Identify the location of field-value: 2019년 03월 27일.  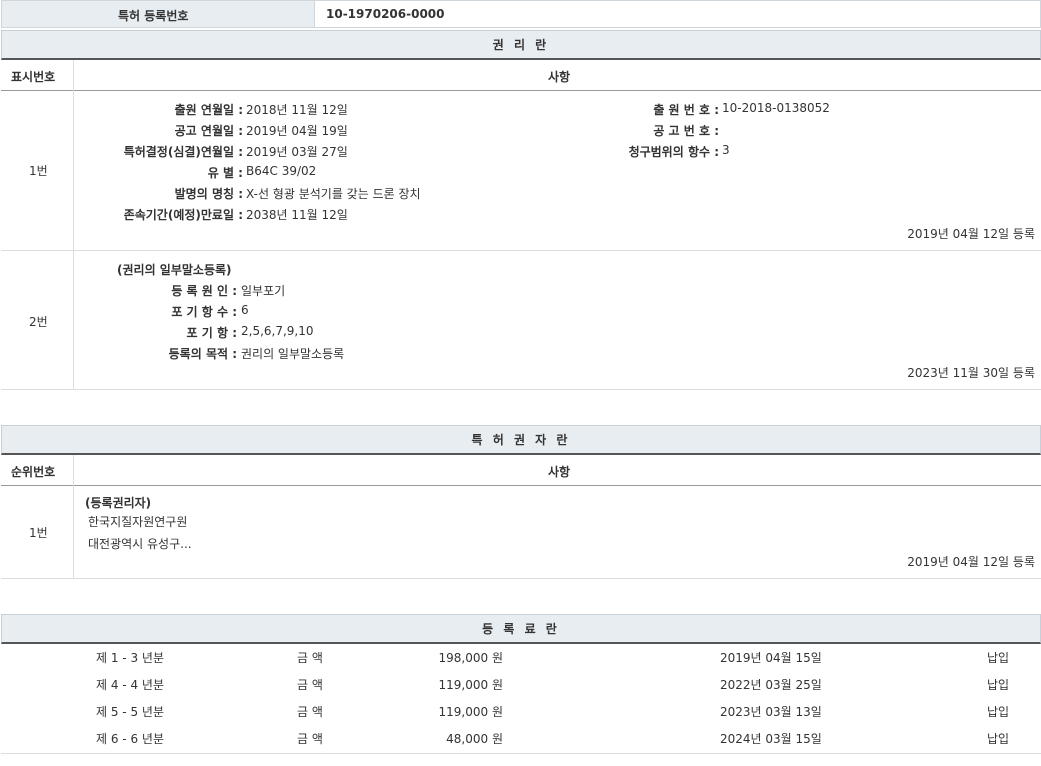
(297, 151).